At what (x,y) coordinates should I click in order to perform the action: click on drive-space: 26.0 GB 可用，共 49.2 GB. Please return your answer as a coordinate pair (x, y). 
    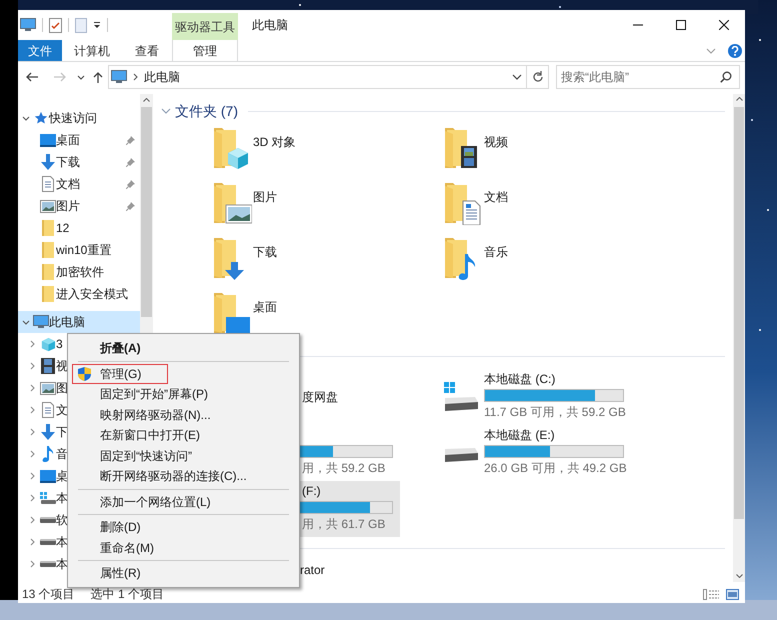
    Looking at the image, I should click on (554, 468).